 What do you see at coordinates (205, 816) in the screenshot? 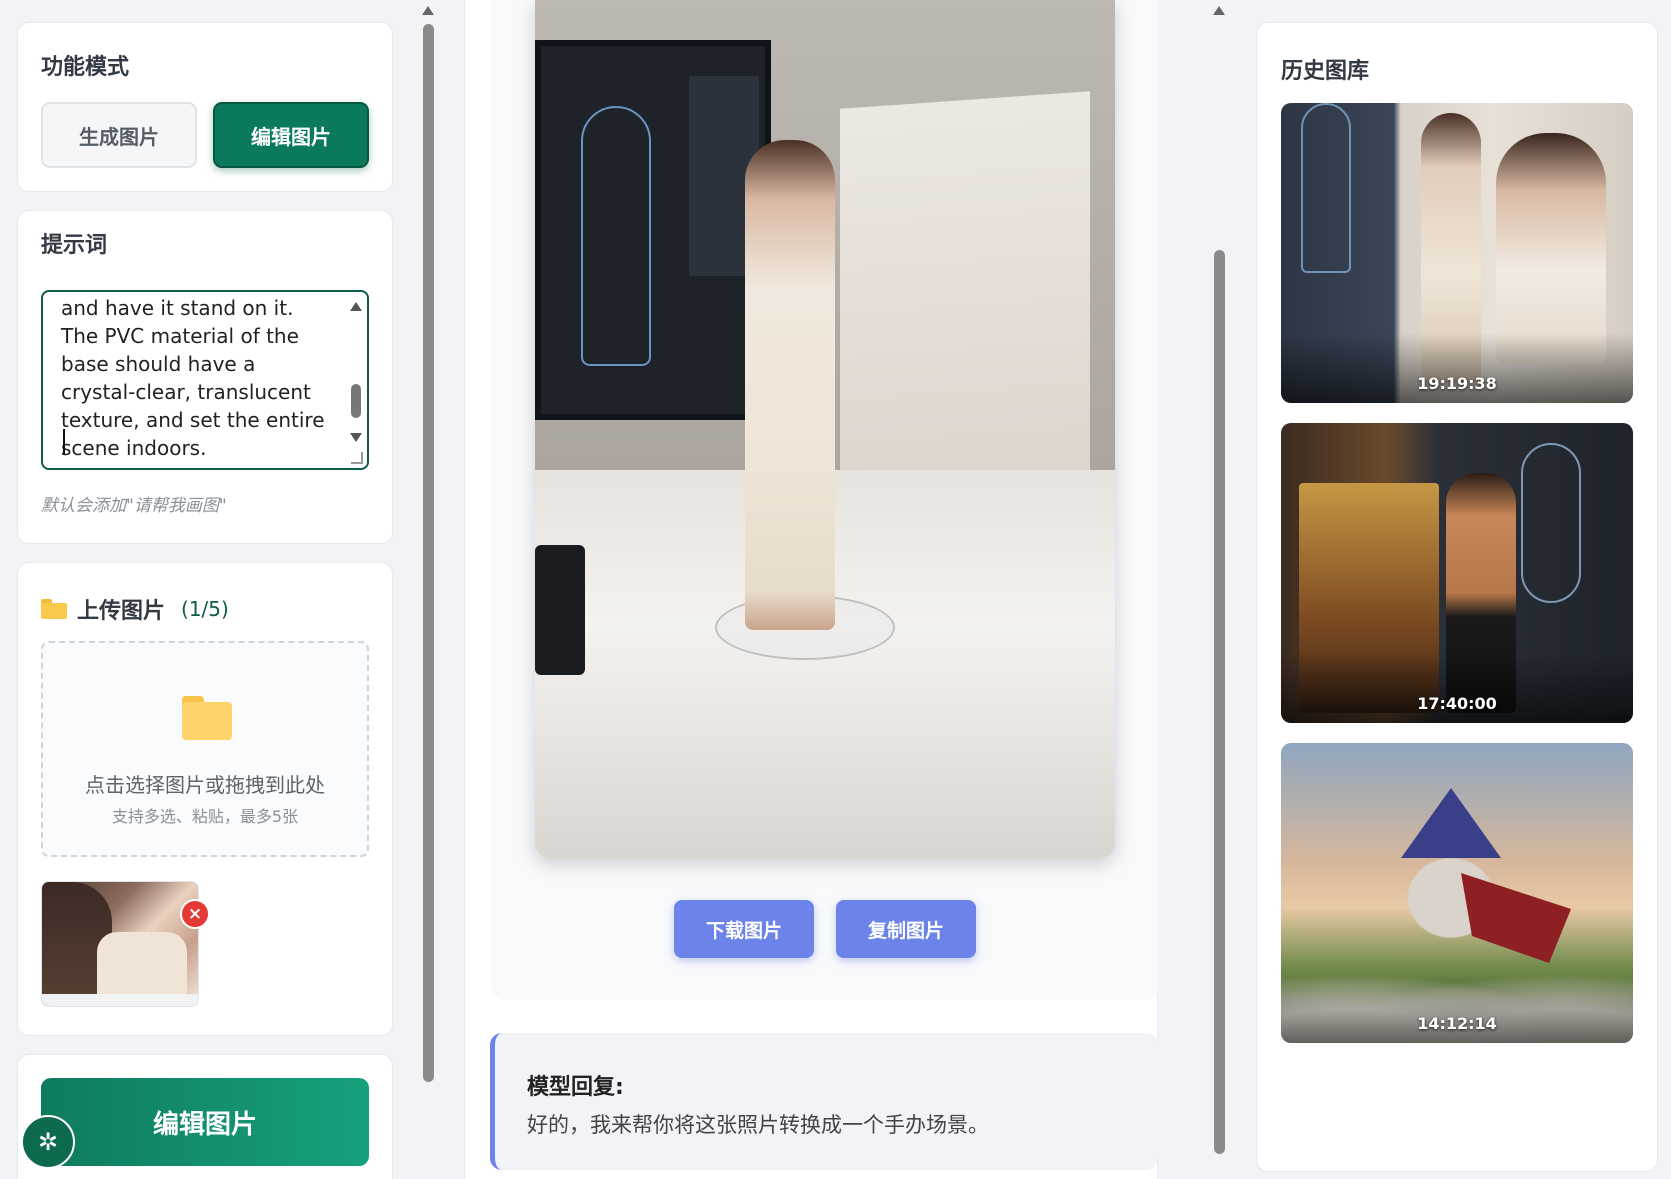
I see `dropzone-sublabel: 支持多选、粘贴，最多5张` at bounding box center [205, 816].